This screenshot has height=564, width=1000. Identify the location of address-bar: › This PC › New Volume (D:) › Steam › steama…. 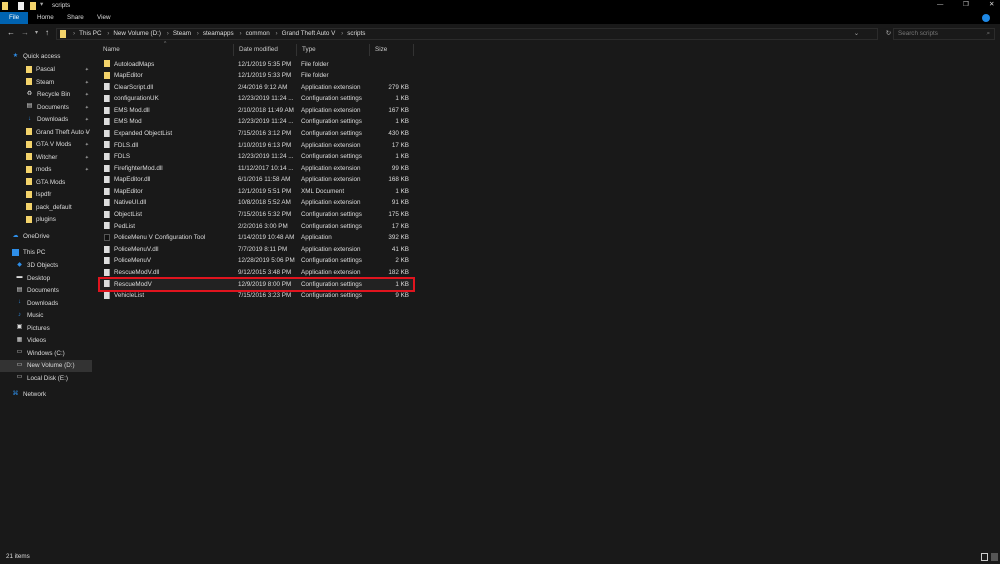
(473, 34).